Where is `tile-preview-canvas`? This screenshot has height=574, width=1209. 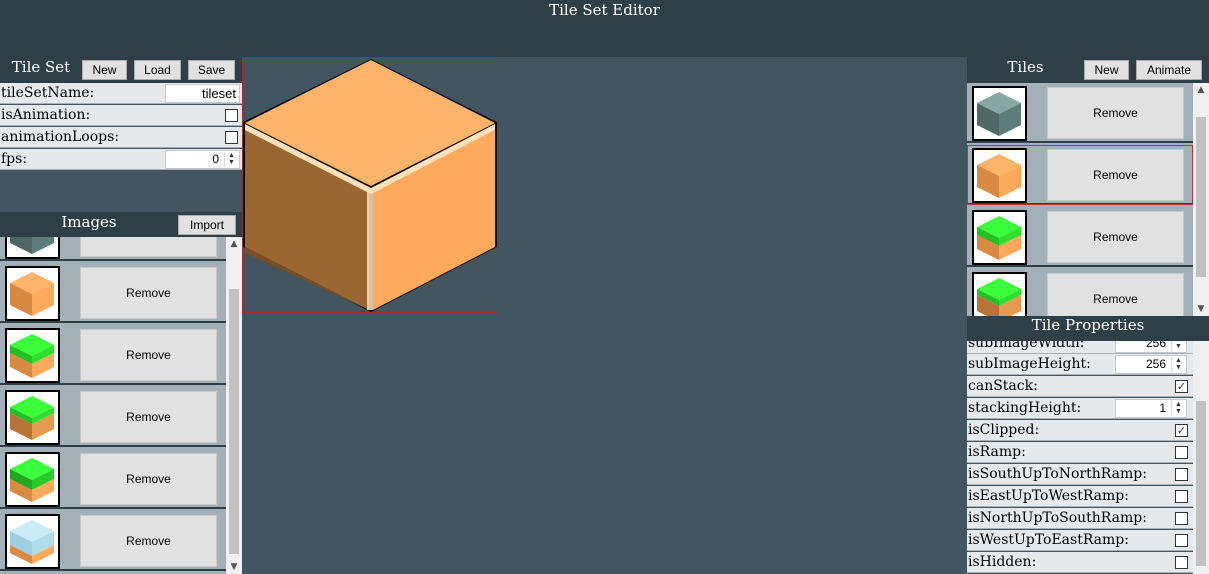 tile-preview-canvas is located at coordinates (370, 185).